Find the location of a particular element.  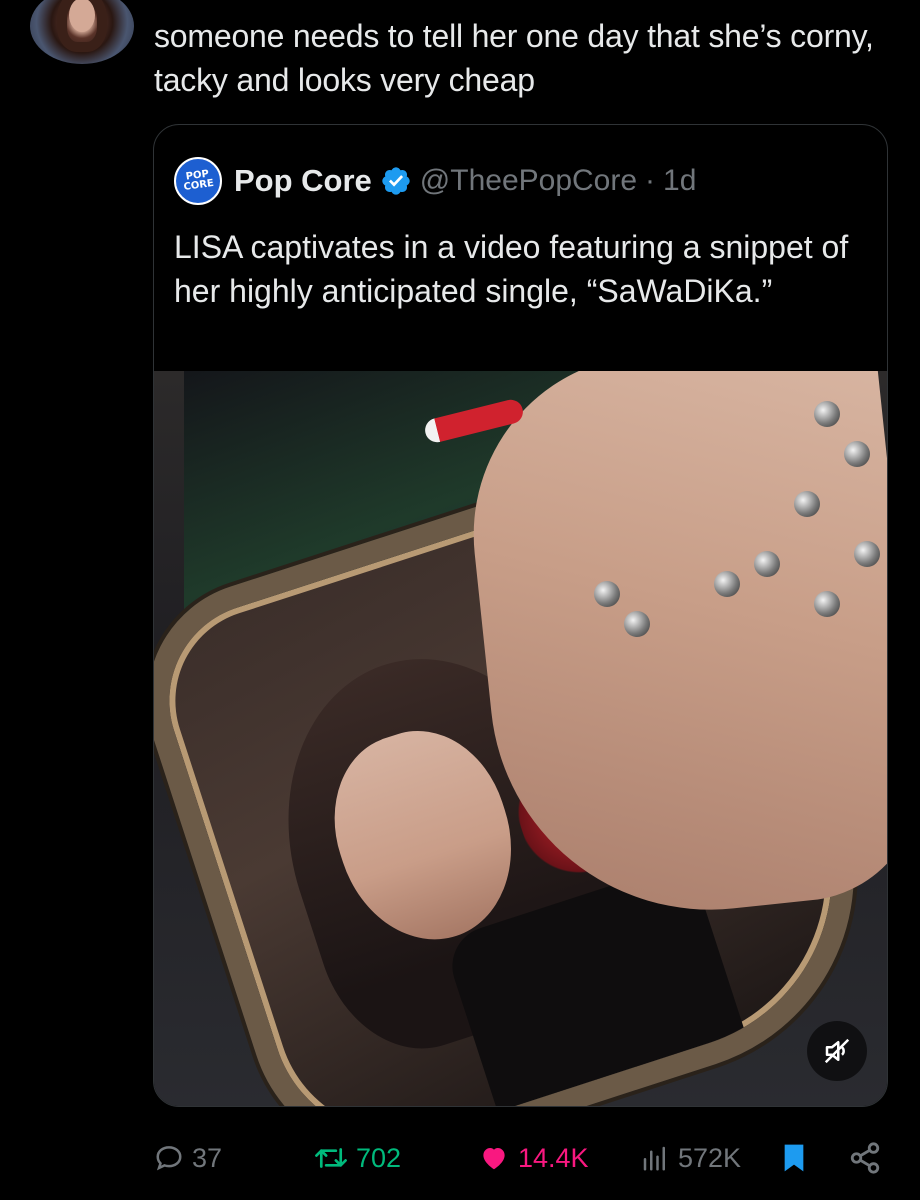

repost-count: 702 is located at coordinates (379, 1157).